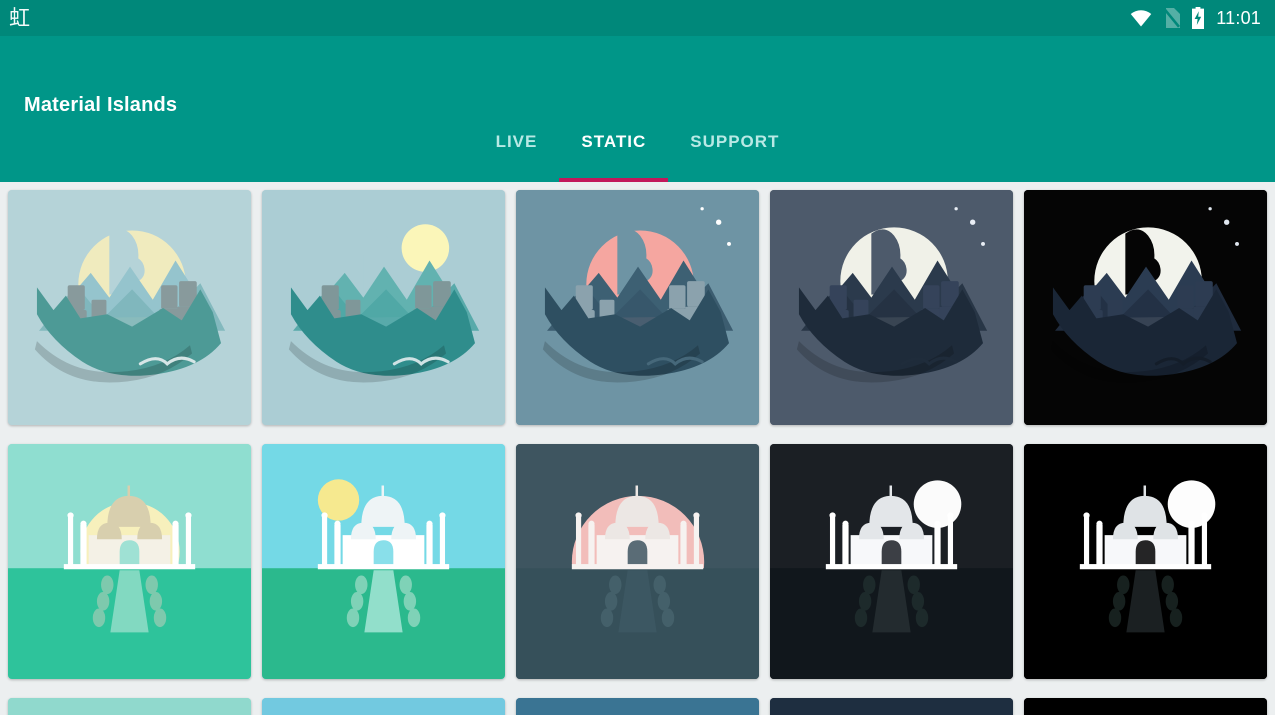  What do you see at coordinates (1145, 561) in the screenshot?
I see `wallpaper-tile-taj-mahal-midnight` at bounding box center [1145, 561].